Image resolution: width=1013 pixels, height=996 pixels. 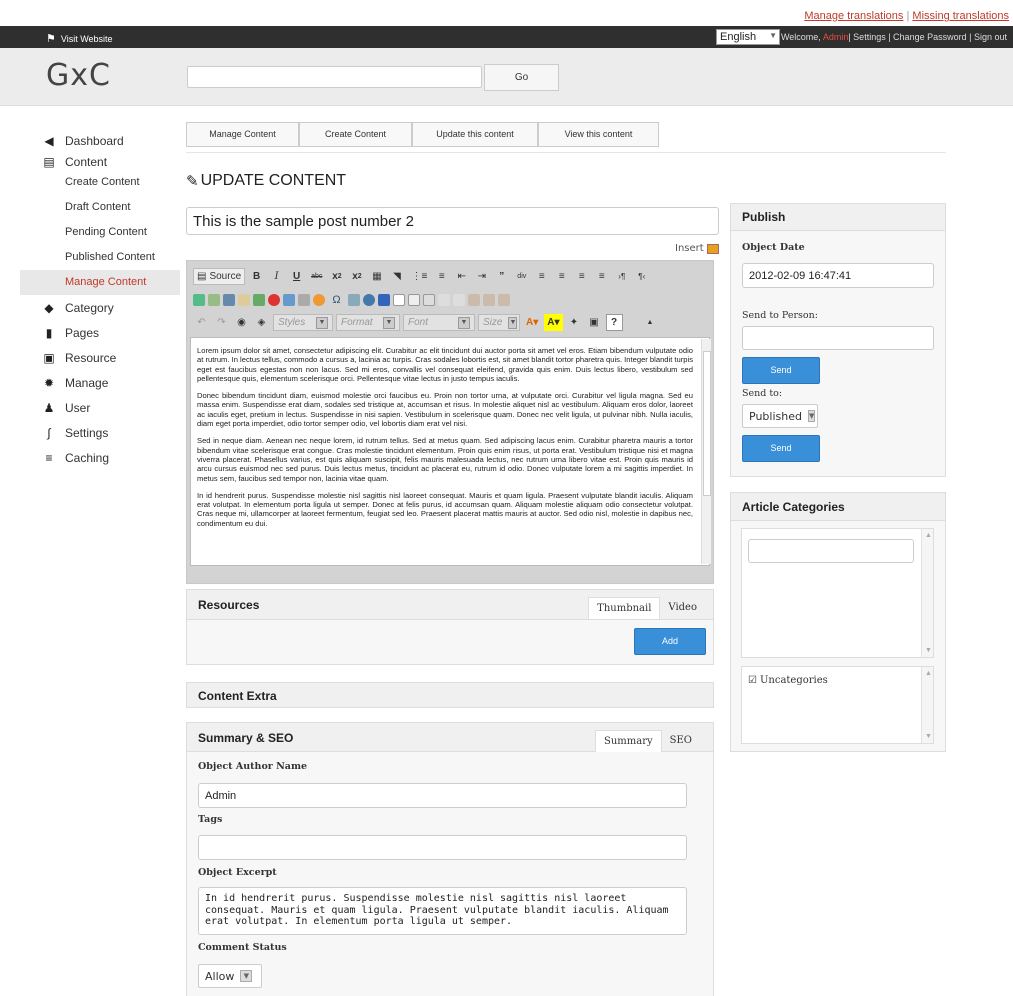 What do you see at coordinates (836, 37) in the screenshot?
I see `admin-link: Admin` at bounding box center [836, 37].